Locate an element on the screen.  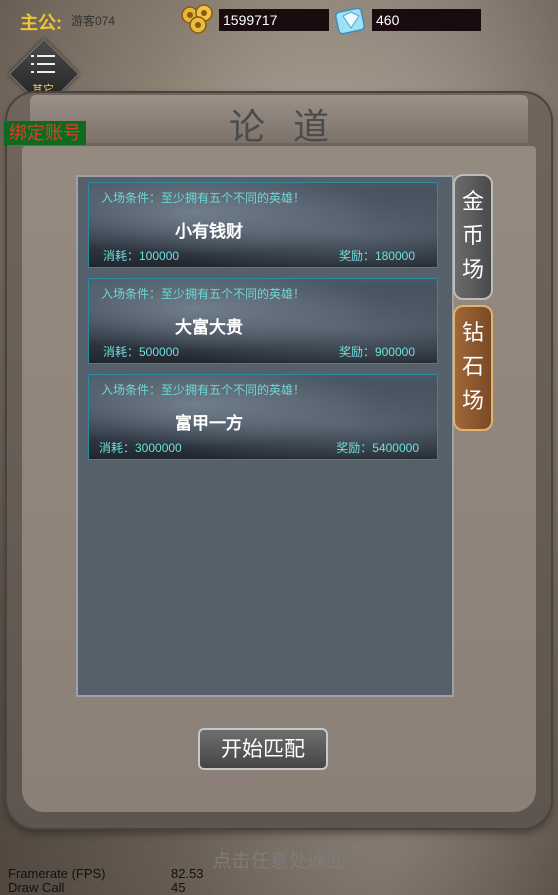
room-cost: 消耗：100000 is located at coordinates (141, 256).